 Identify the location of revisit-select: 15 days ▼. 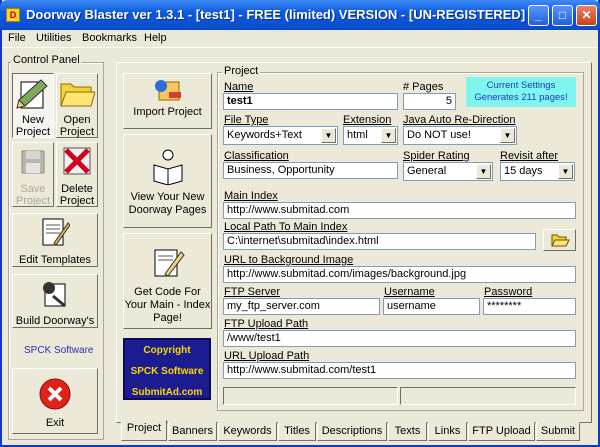
(537, 171).